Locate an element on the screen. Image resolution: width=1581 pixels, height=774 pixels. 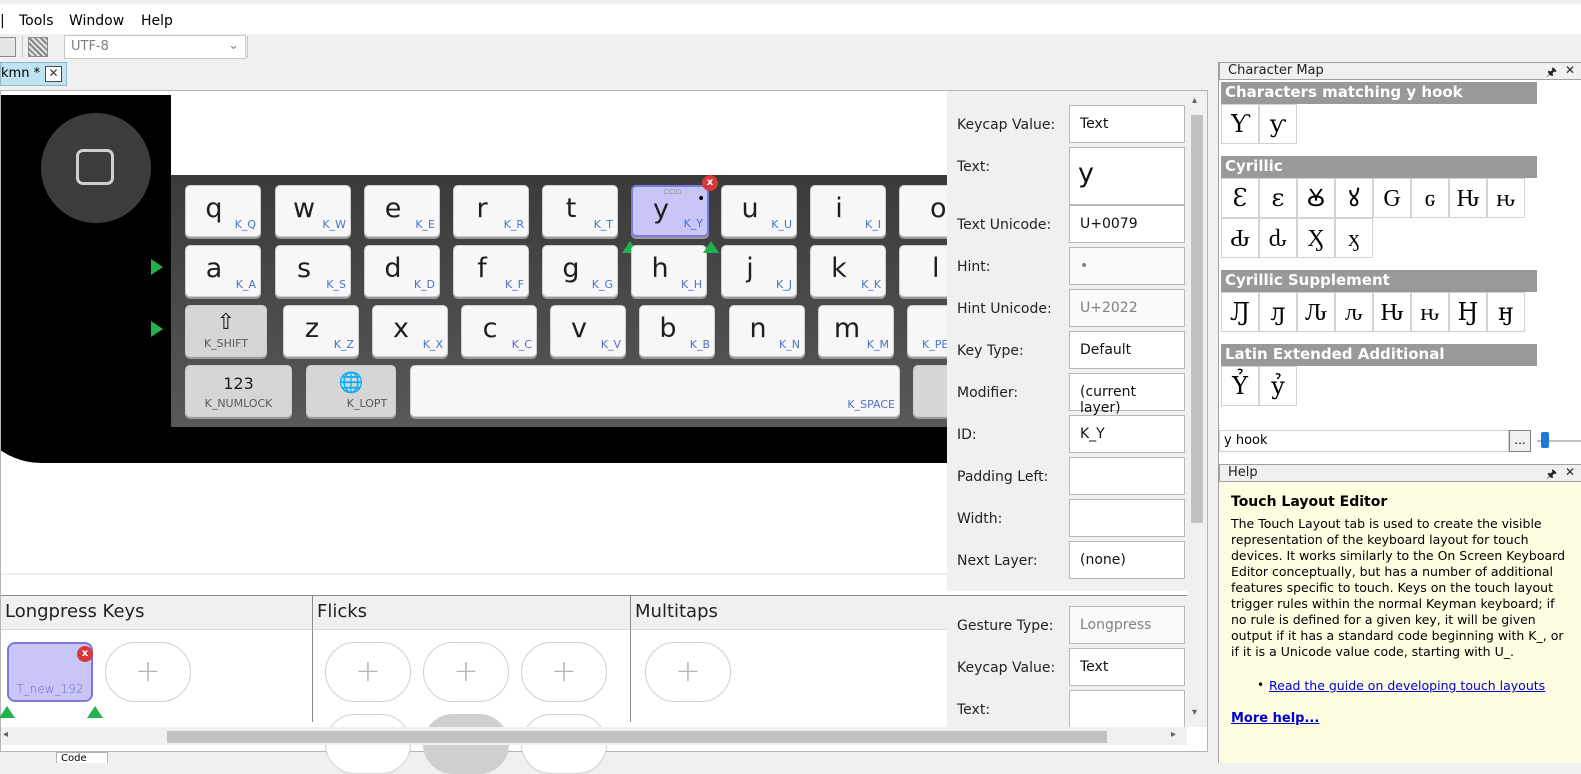
properties-vscrollbar: ▴ ▾ is located at coordinates (1197, 409).